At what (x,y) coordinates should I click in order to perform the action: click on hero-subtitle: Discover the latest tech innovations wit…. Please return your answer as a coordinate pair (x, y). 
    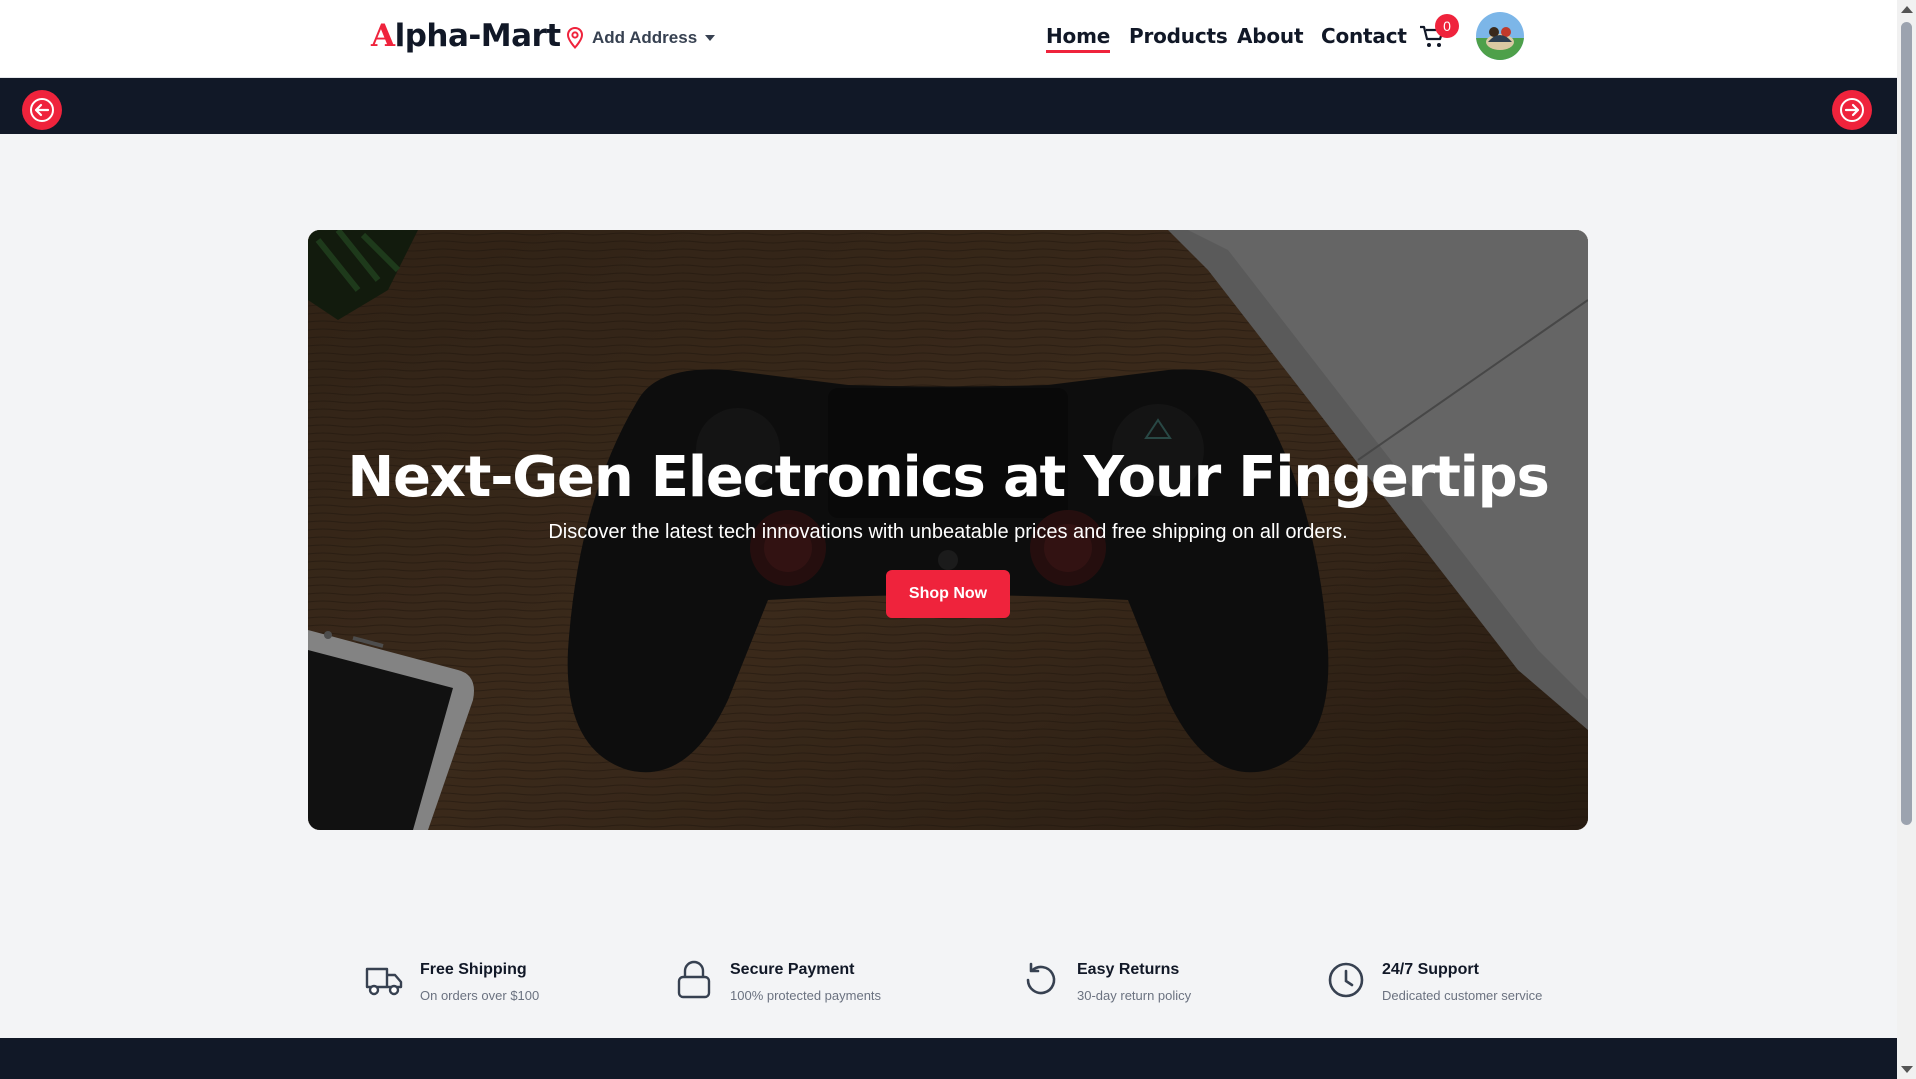
    Looking at the image, I should click on (948, 532).